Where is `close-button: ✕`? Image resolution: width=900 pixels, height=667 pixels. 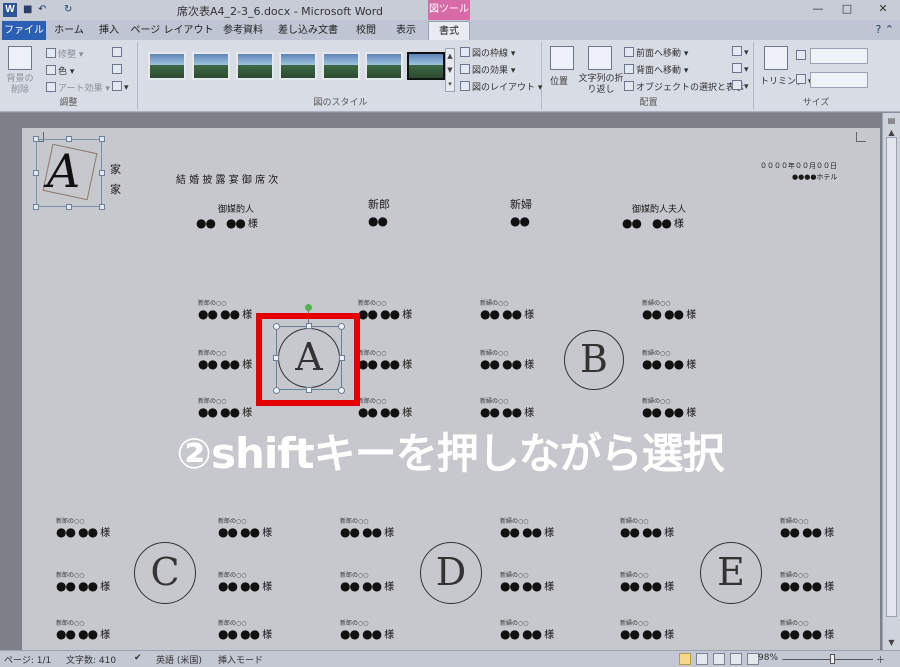
close-button: ✕ is located at coordinates (883, 8).